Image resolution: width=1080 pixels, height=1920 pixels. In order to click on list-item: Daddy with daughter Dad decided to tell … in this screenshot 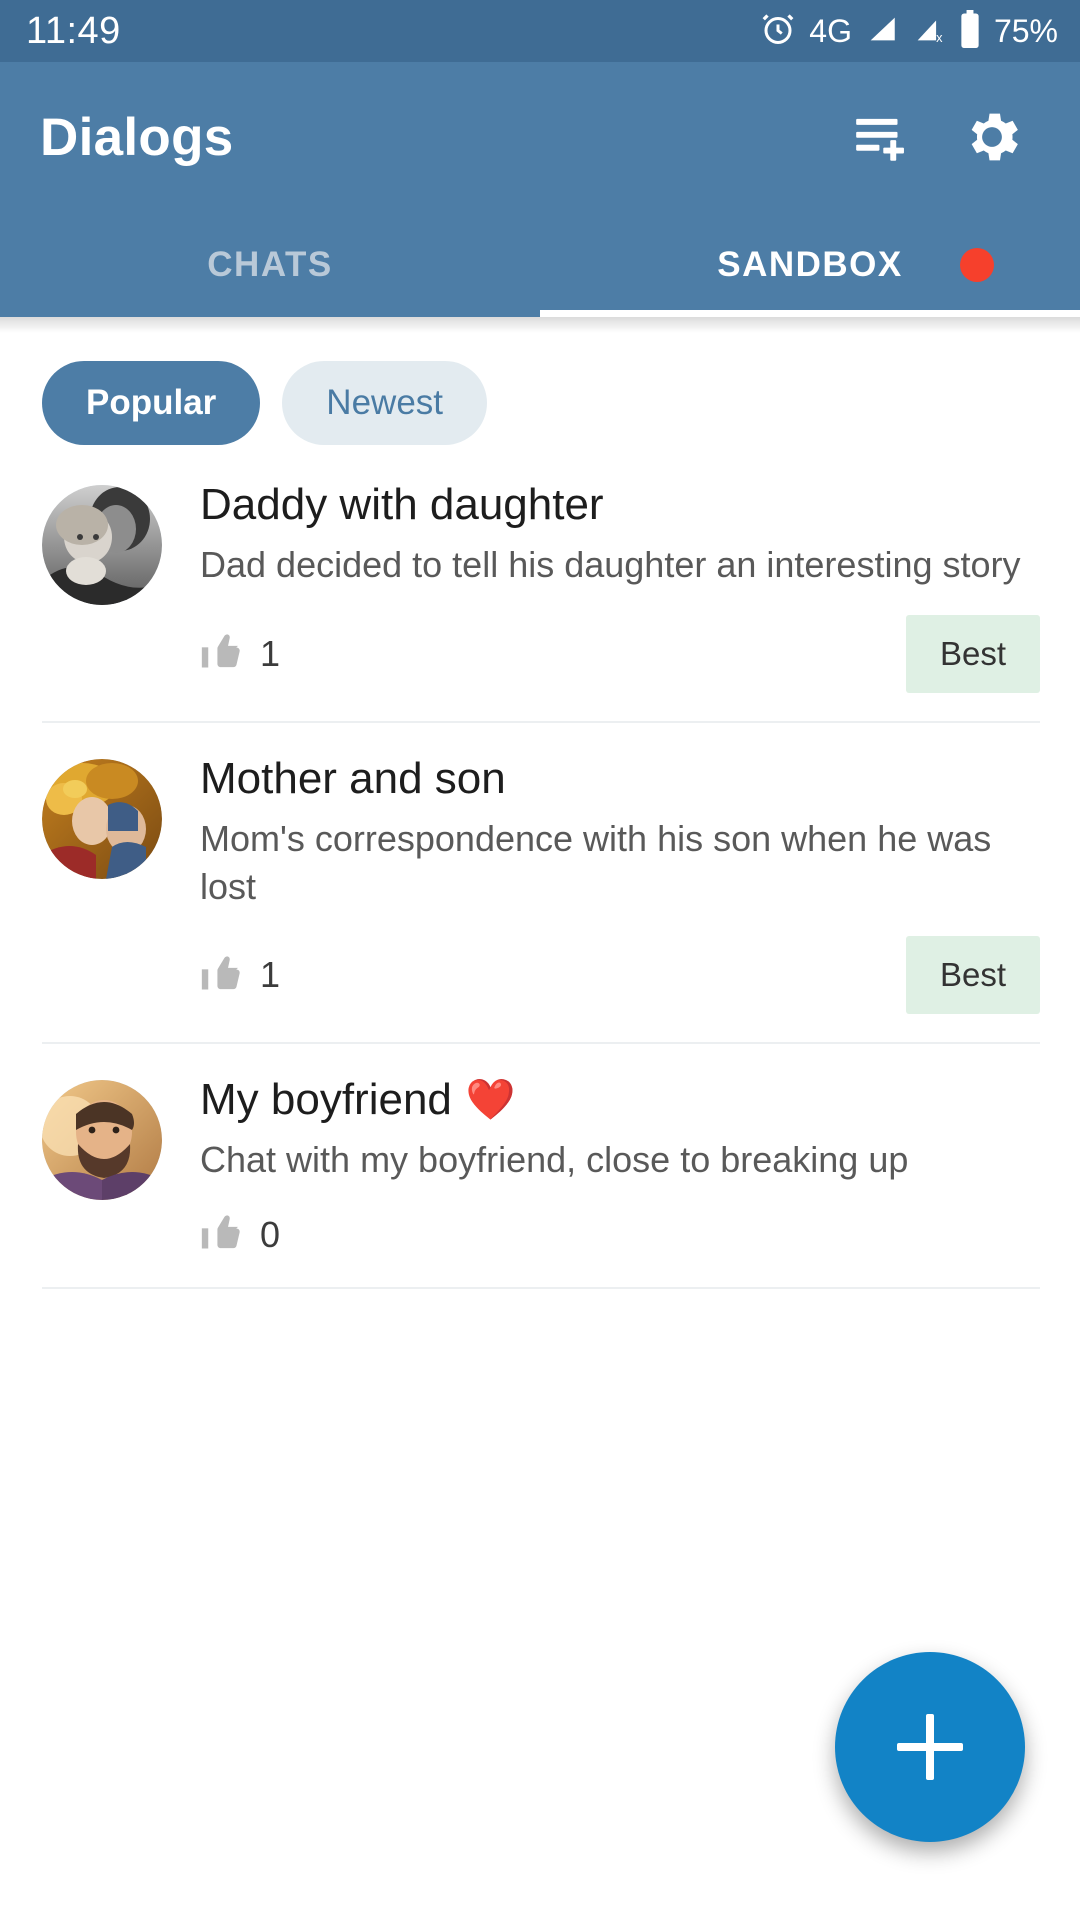, I will do `click(540, 601)`.